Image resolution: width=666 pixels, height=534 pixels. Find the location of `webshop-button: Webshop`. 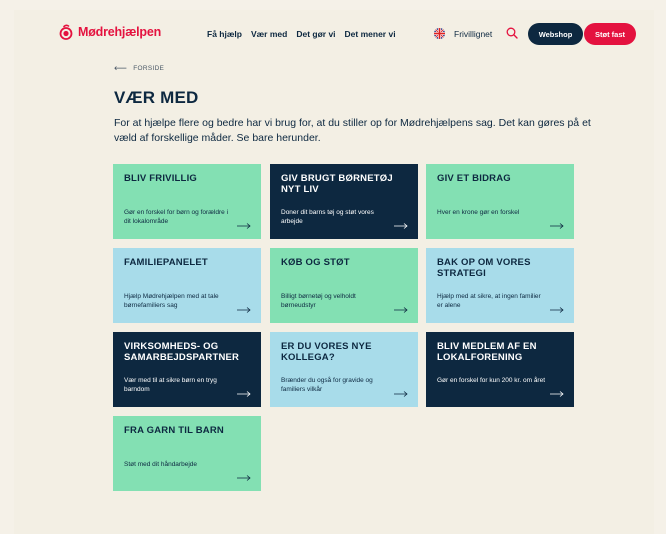

webshop-button: Webshop is located at coordinates (555, 34).